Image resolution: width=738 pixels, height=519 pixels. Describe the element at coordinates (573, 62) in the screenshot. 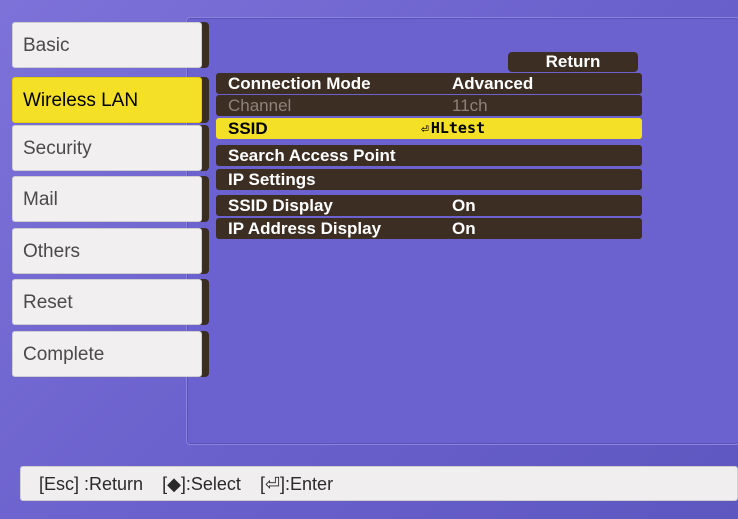

I see `return-button: Return` at that location.